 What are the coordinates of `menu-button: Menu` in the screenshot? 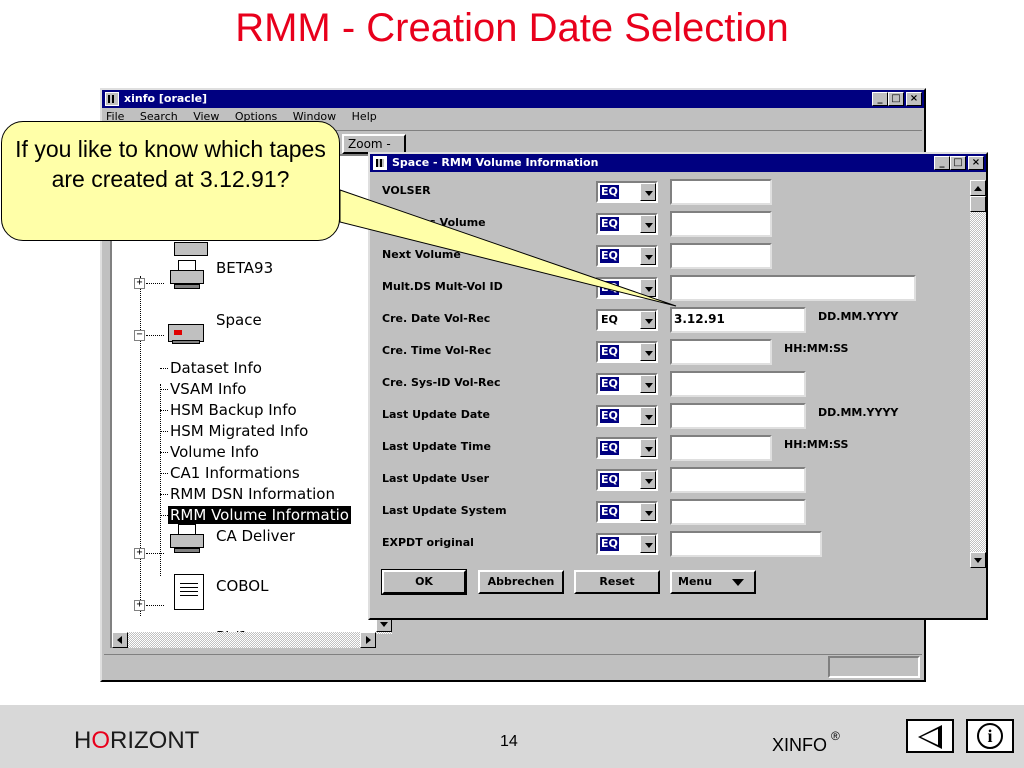 It's located at (713, 582).